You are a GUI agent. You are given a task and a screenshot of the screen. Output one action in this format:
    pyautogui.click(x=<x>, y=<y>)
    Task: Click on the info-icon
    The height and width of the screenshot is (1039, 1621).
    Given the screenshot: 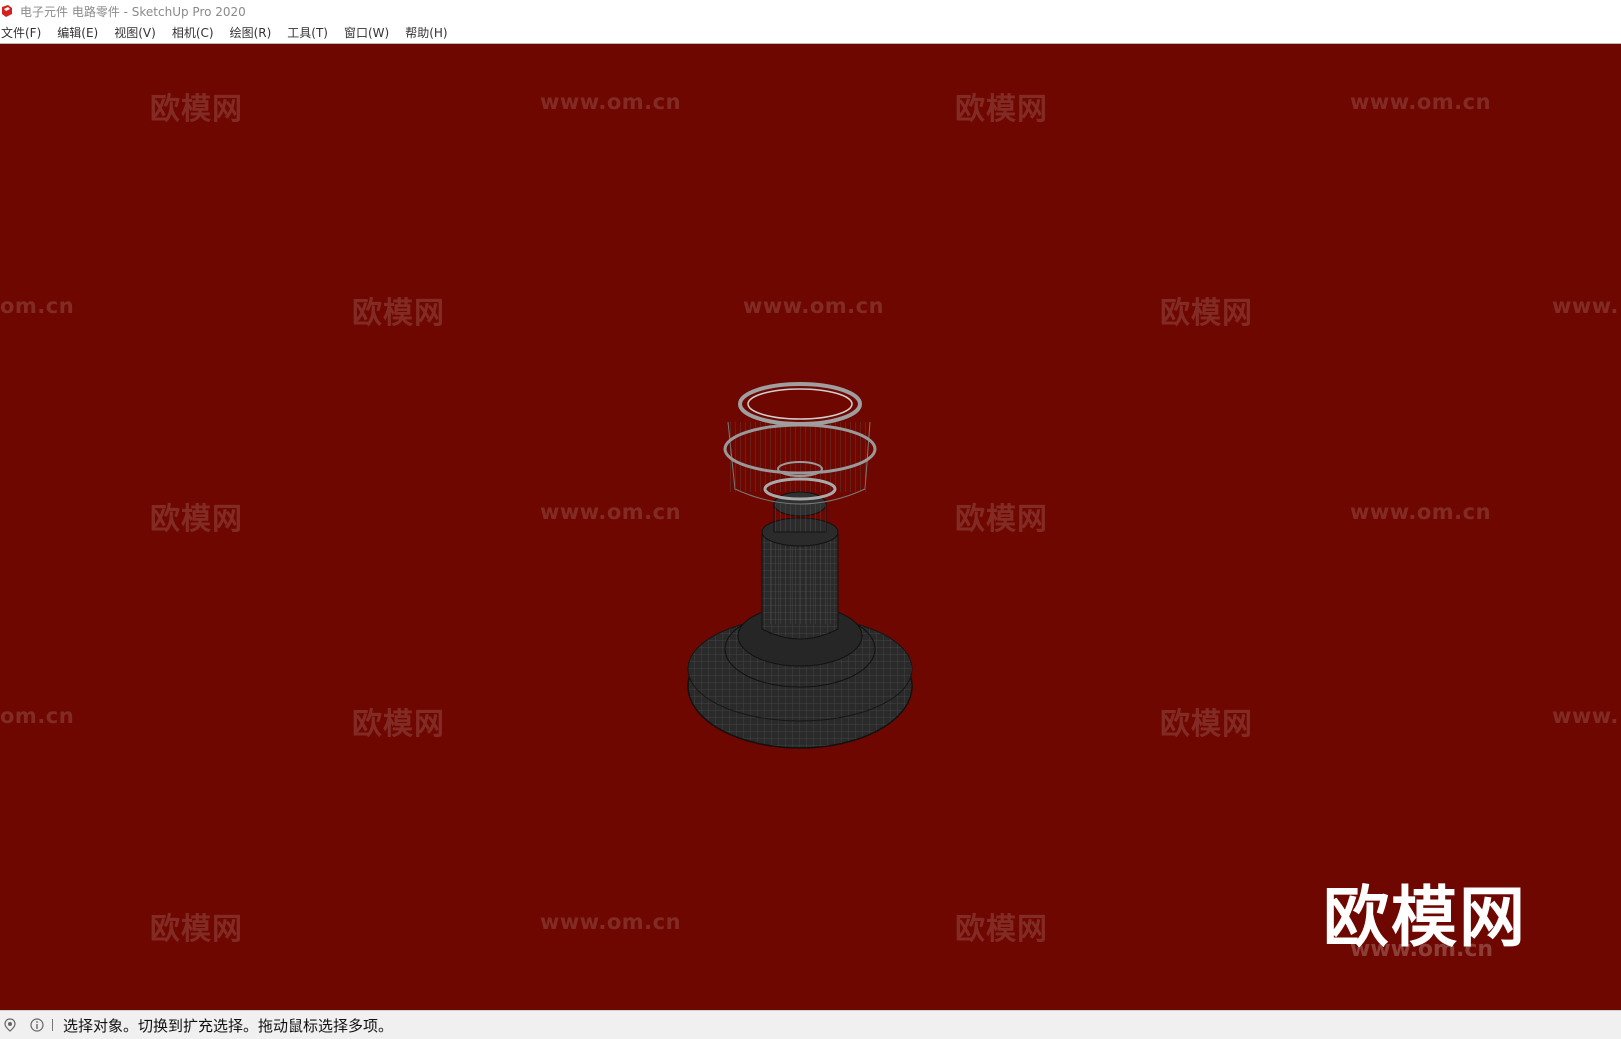 What is the action you would take?
    pyautogui.click(x=37, y=1025)
    